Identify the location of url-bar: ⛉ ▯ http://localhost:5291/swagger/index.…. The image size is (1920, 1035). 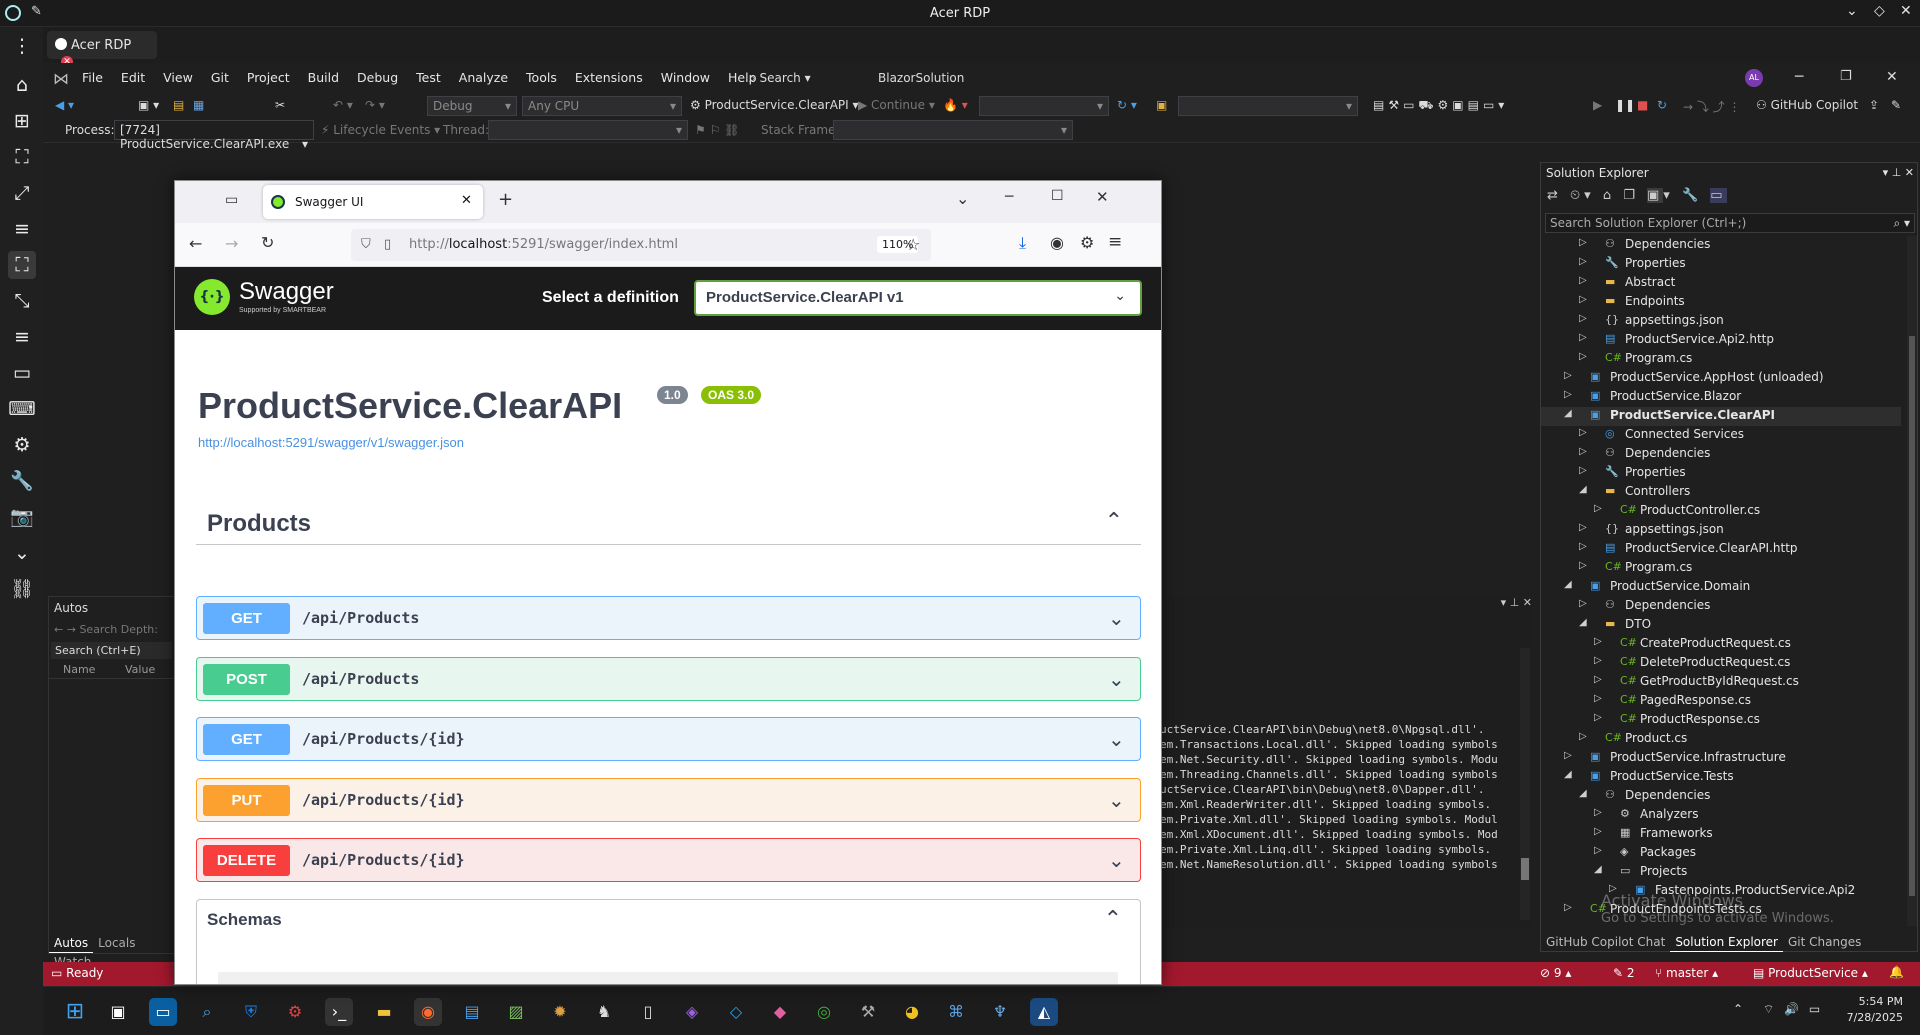
(641, 245).